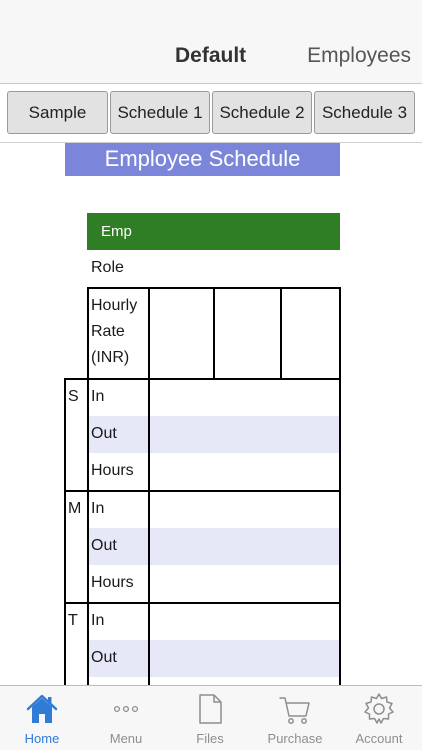  I want to click on day-letter-tuesday: T, so click(73, 621).